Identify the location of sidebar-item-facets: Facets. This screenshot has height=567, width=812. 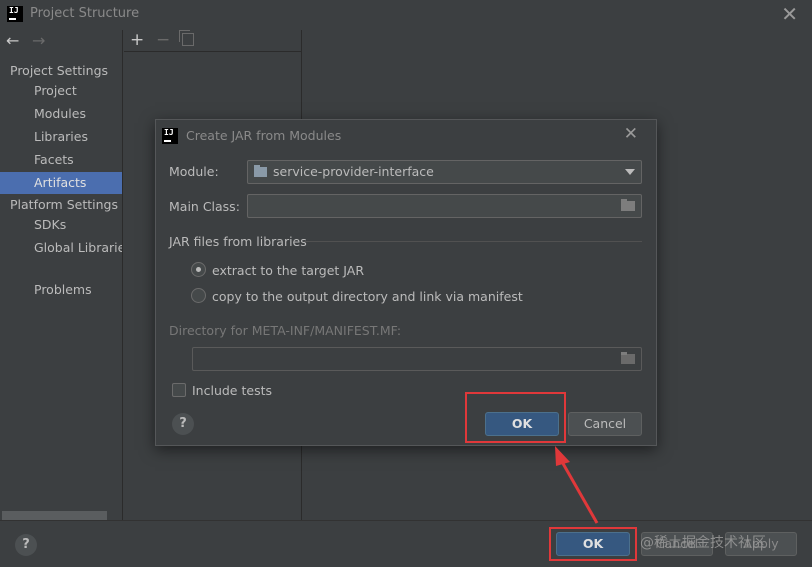
(61, 160).